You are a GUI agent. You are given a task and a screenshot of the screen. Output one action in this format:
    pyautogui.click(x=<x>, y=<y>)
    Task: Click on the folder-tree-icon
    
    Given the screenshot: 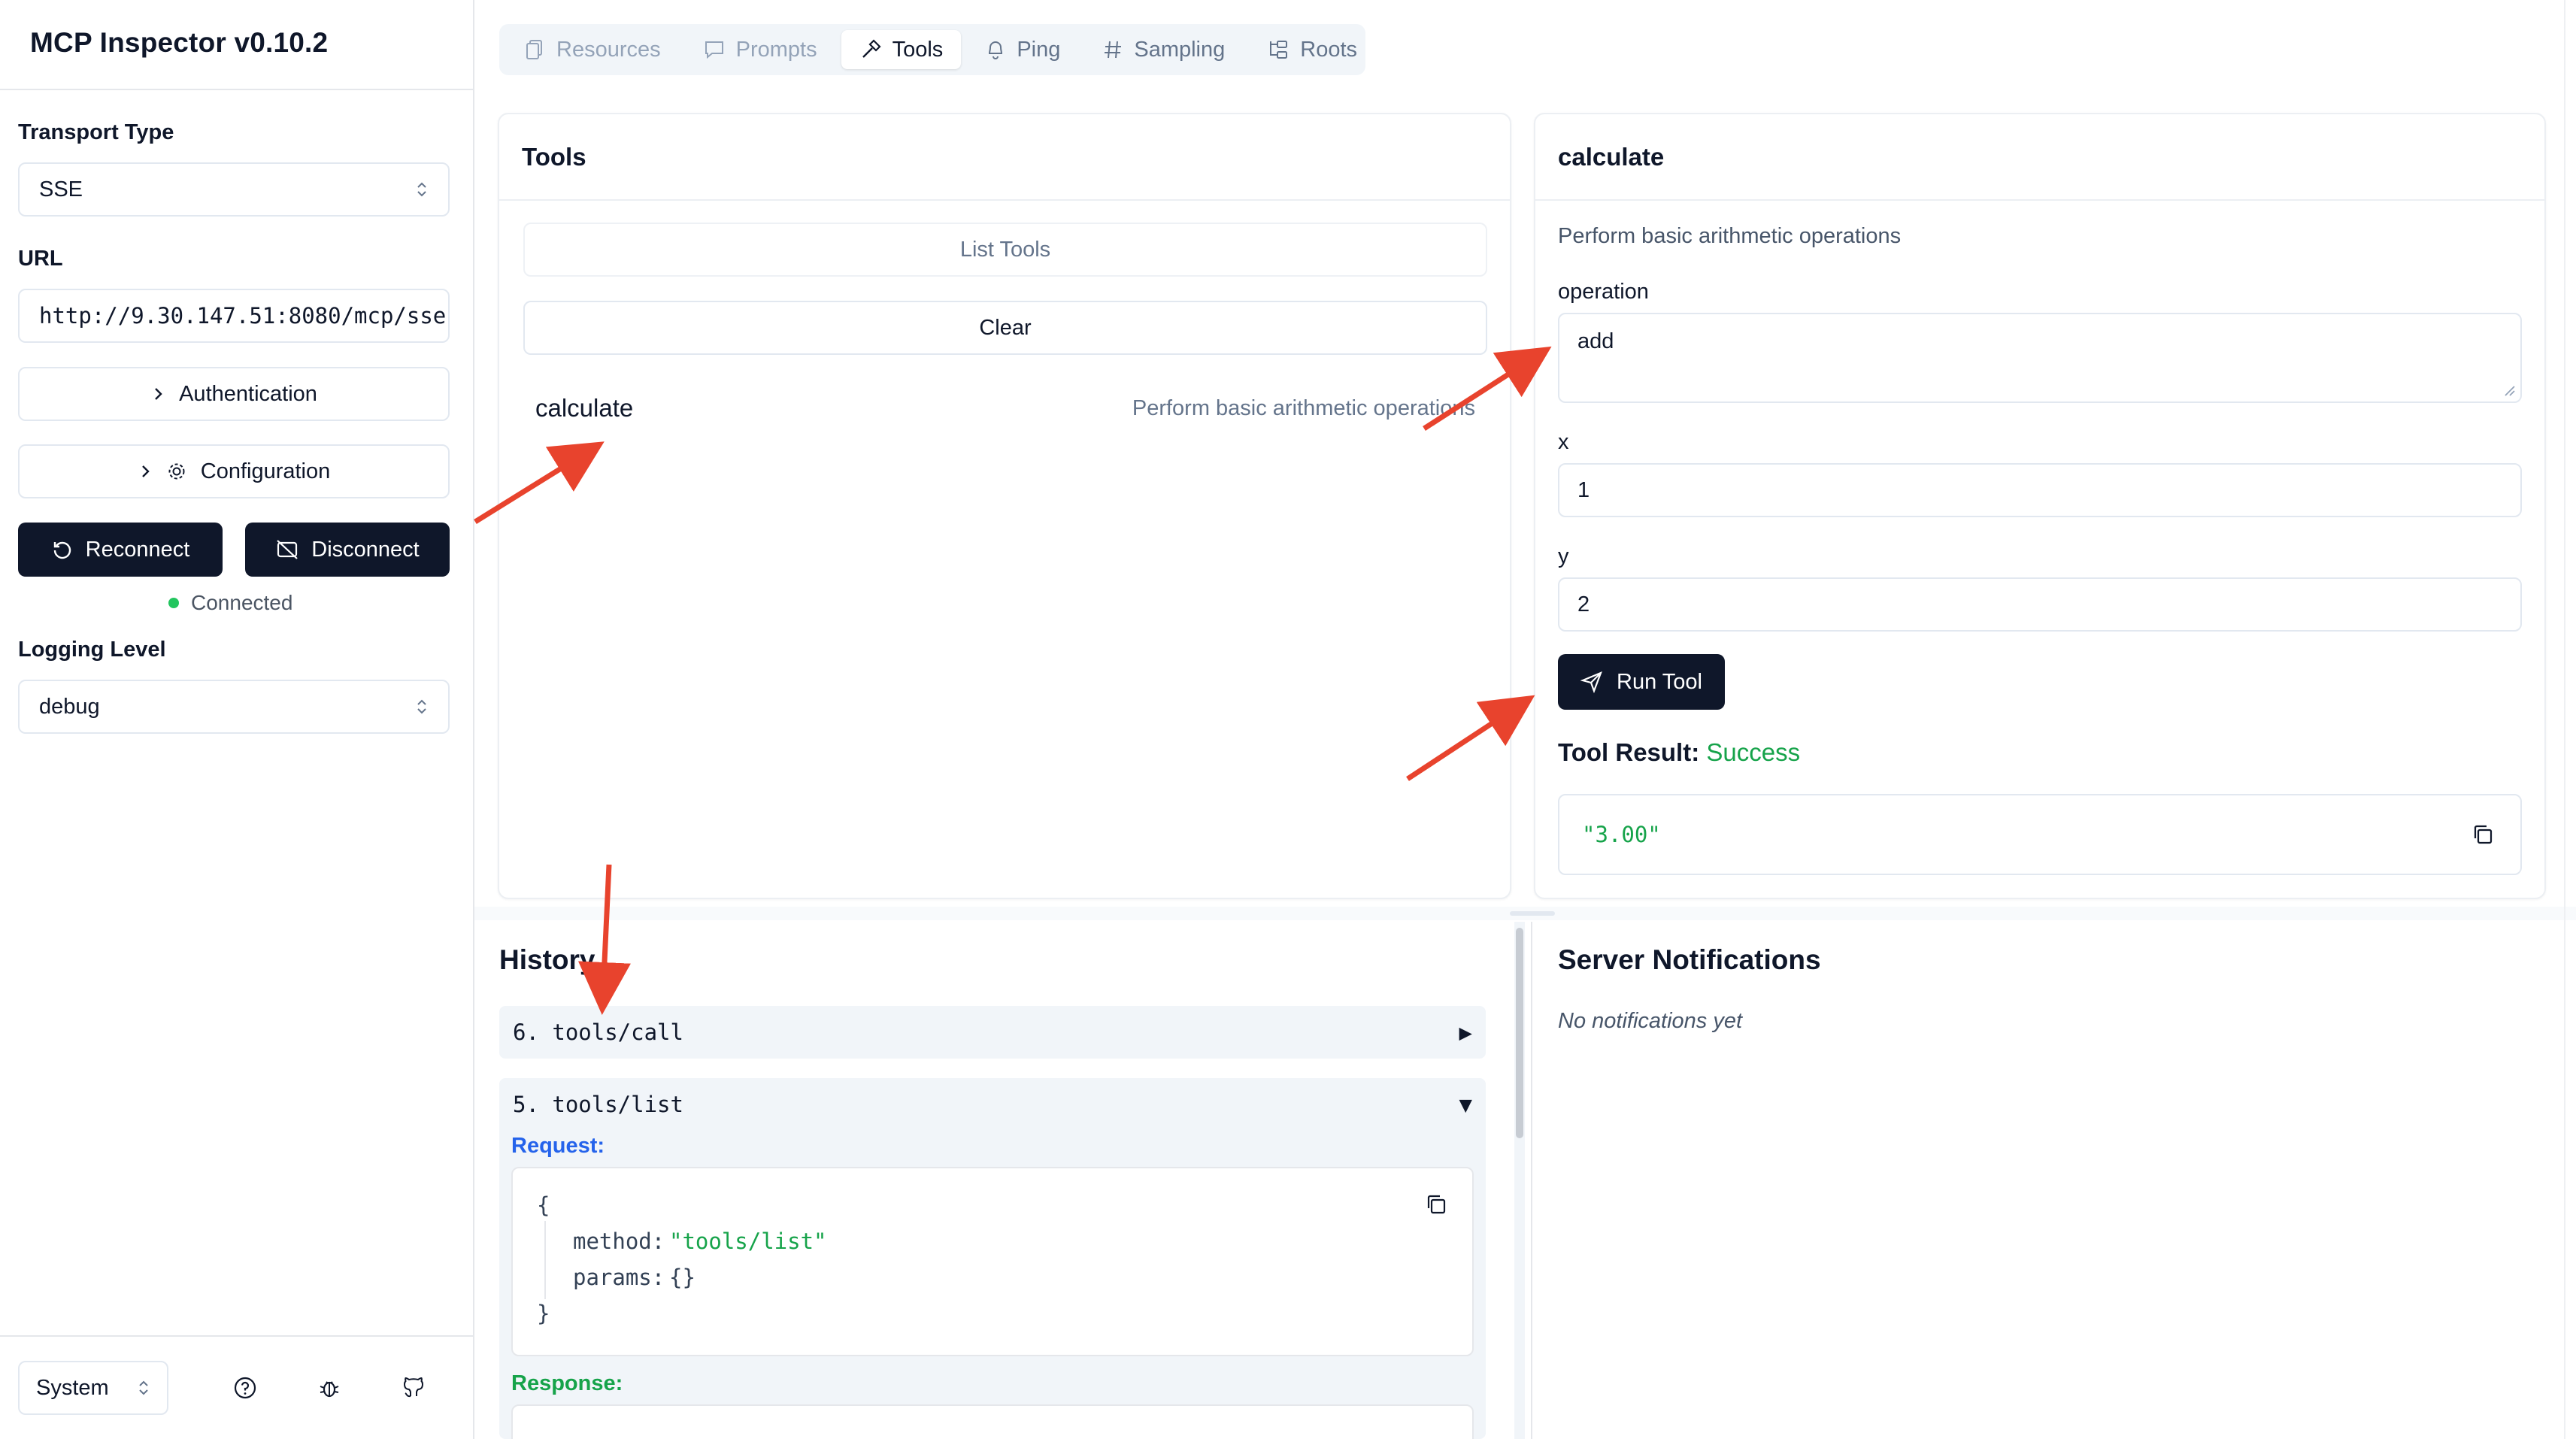 What is the action you would take?
    pyautogui.click(x=1279, y=50)
    